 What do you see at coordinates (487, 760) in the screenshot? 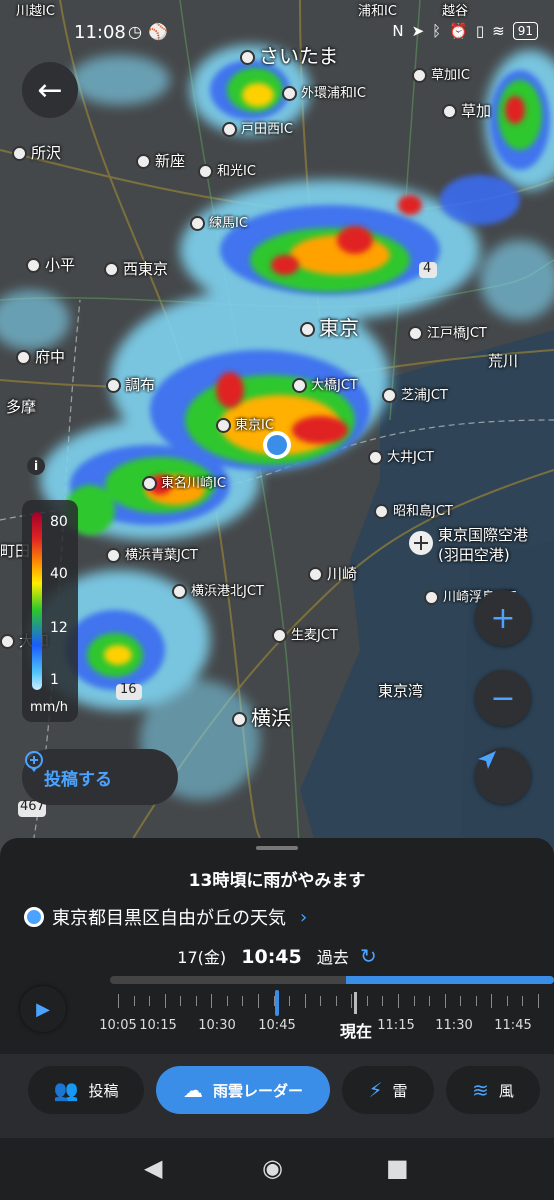
I see `navigation-arrow-icon` at bounding box center [487, 760].